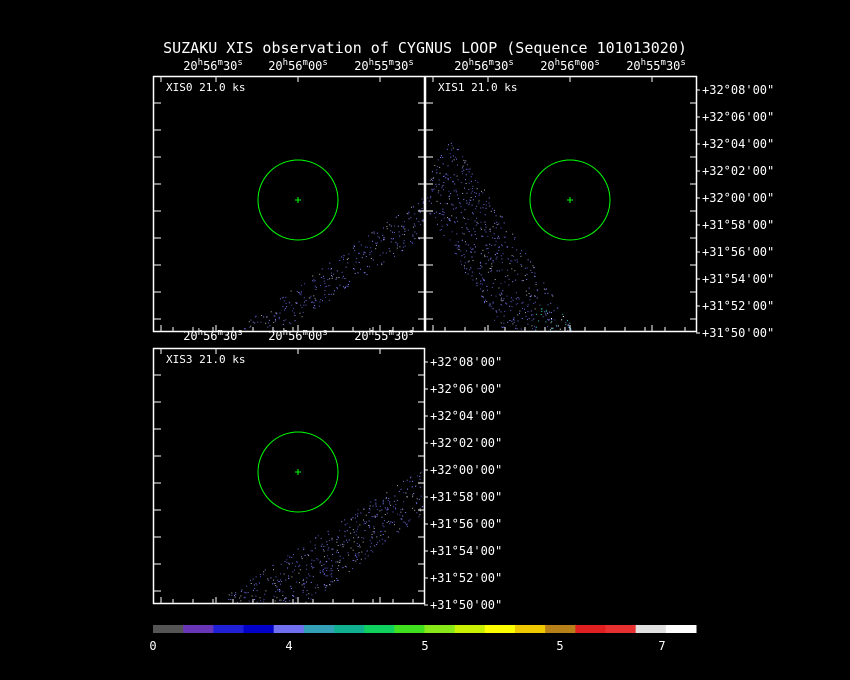 The width and height of the screenshot is (850, 680). I want to click on dec-tick-label: +32°06'00", so click(466, 389).